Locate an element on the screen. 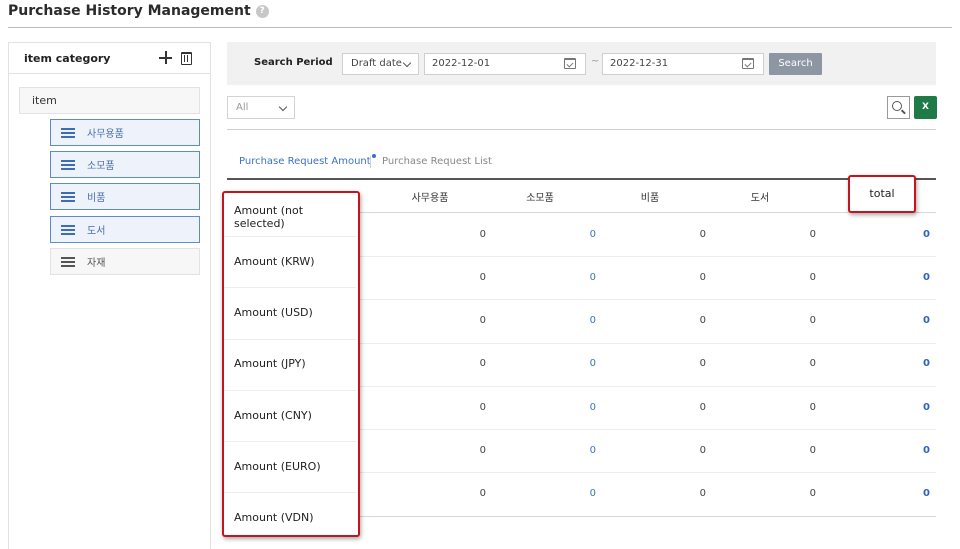 Image resolution: width=960 pixels, height=549 pixels. start-date-value: 2022-12-01 is located at coordinates (461, 63).